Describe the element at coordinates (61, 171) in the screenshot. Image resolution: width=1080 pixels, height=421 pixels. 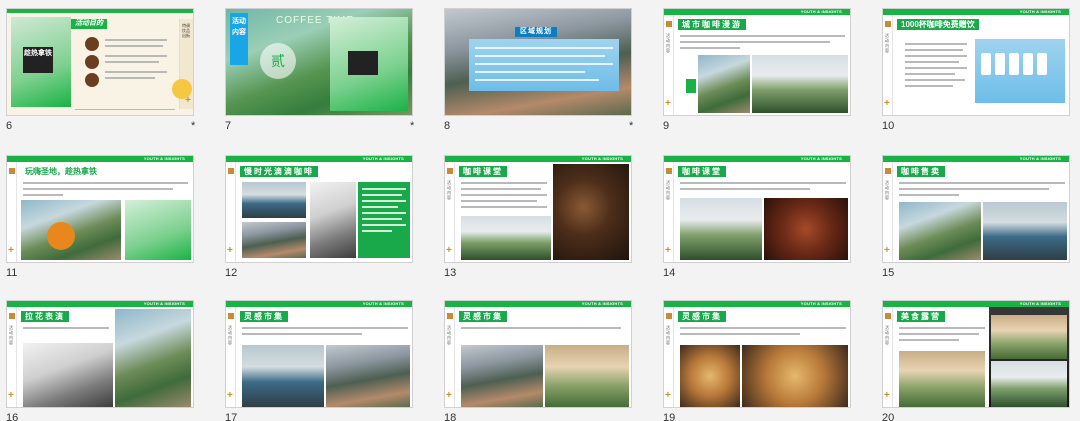
I see `slide-title: 玩嗨圣地，趁热拿铁` at that location.